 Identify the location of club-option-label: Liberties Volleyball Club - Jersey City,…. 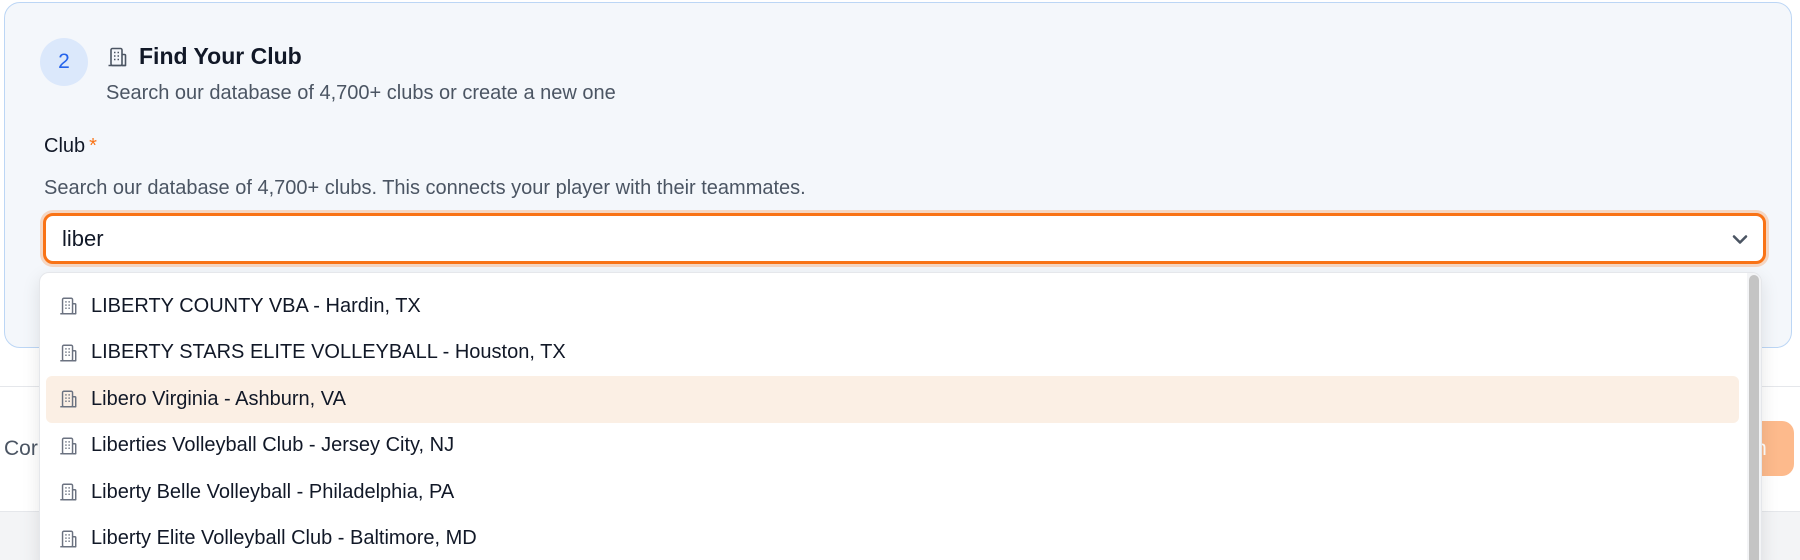
(273, 445).